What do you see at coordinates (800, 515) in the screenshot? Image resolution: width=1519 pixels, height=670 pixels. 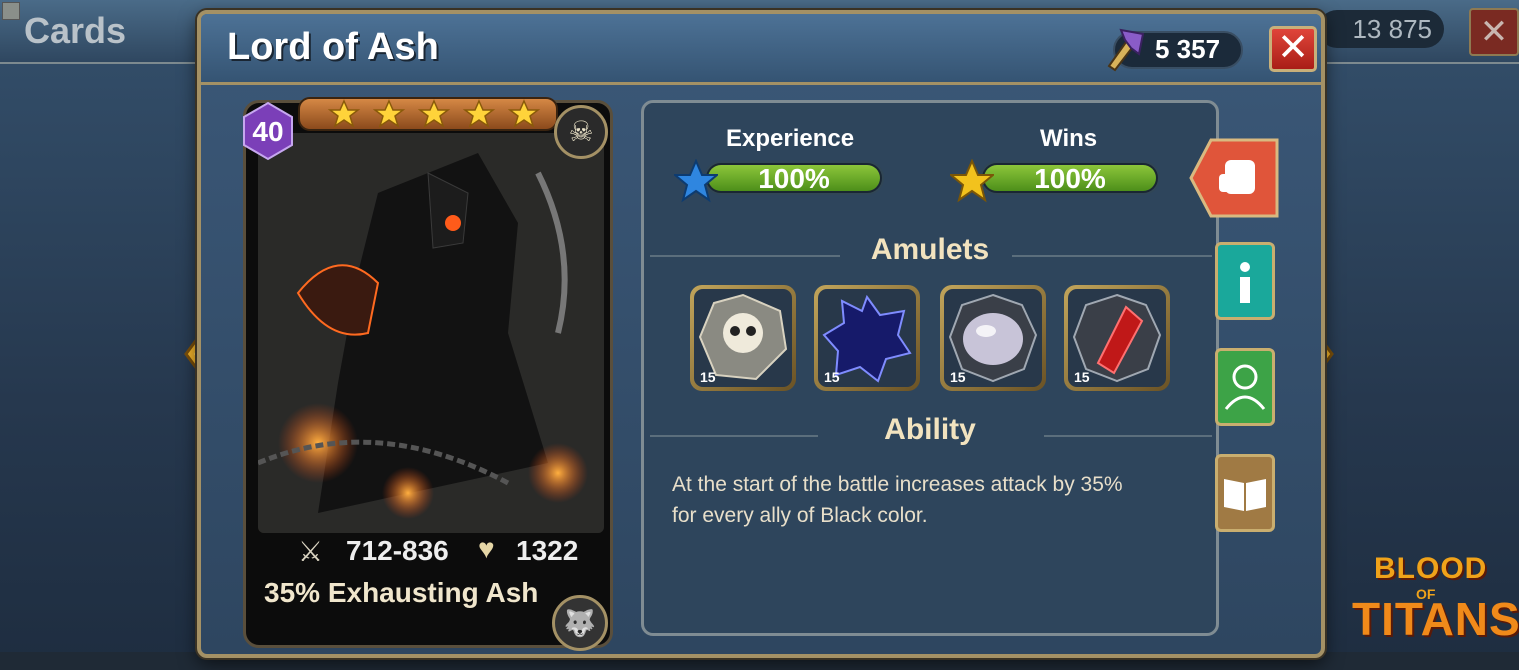 I see `ability-text-line2: for every ally of Black color.` at bounding box center [800, 515].